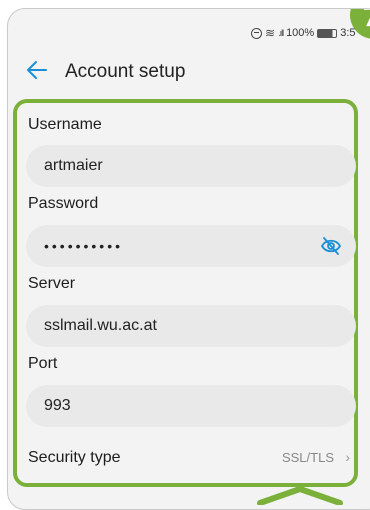 This screenshot has width=370, height=510. What do you see at coordinates (84, 246) in the screenshot?
I see `password-value: ••••••••••` at bounding box center [84, 246].